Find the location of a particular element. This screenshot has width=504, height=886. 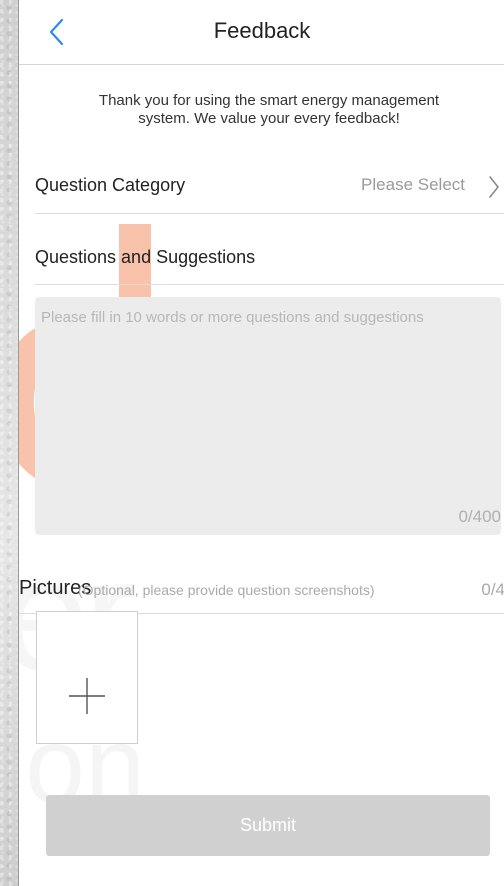

add-picture-button is located at coordinates (87, 677).